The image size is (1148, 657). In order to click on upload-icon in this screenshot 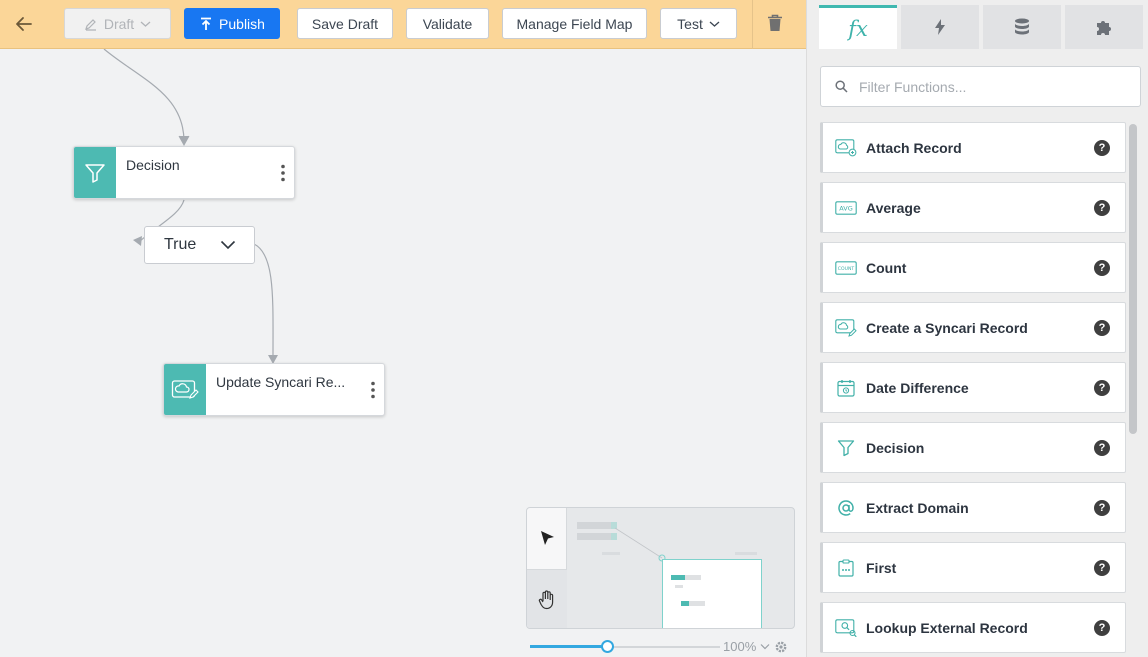, I will do `click(206, 23)`.